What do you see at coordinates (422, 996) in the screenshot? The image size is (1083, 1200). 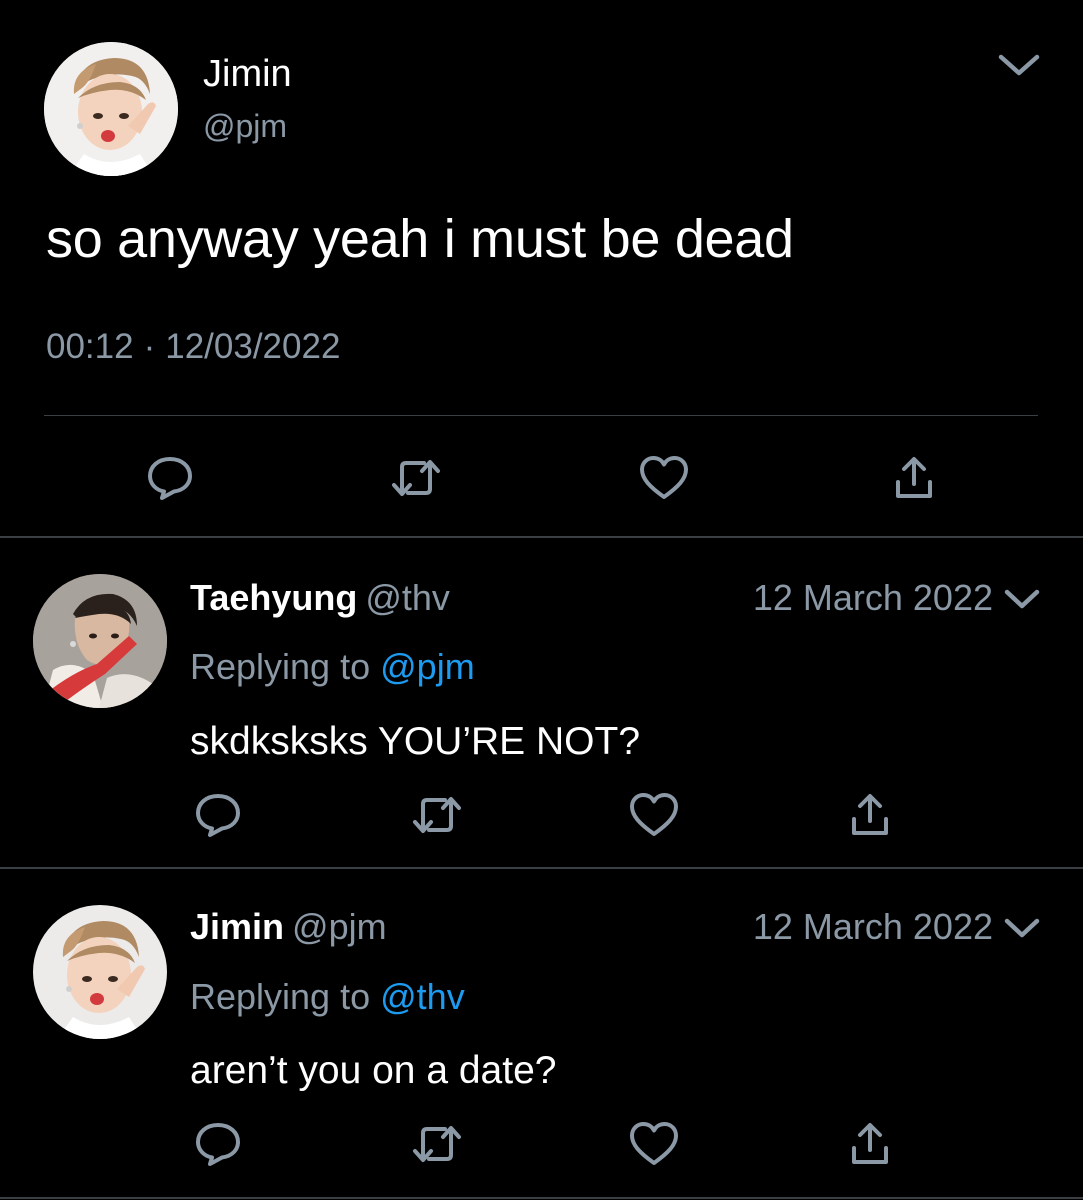 I see `mention-link: @thv` at bounding box center [422, 996].